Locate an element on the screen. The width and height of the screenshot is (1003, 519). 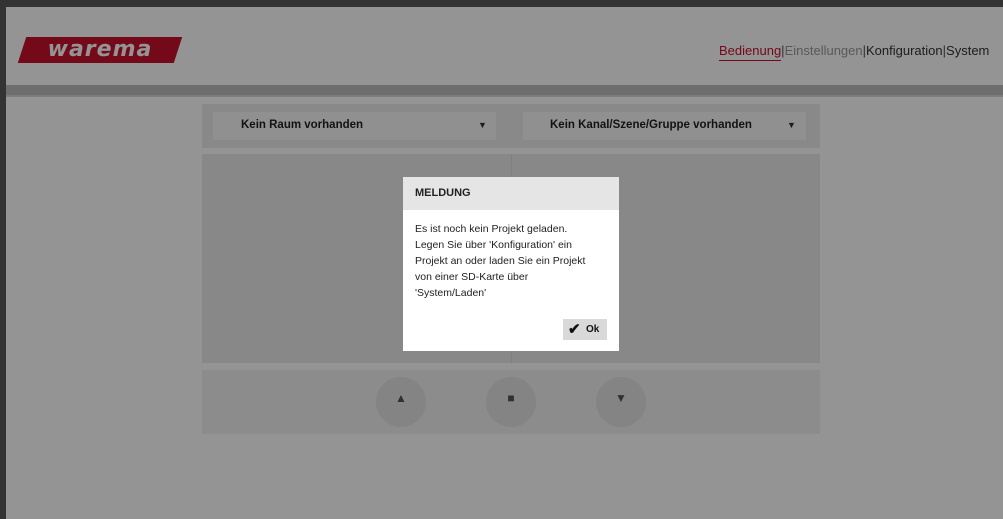
dialog-message-line: von einer SD-Karte über is located at coordinates (472, 277).